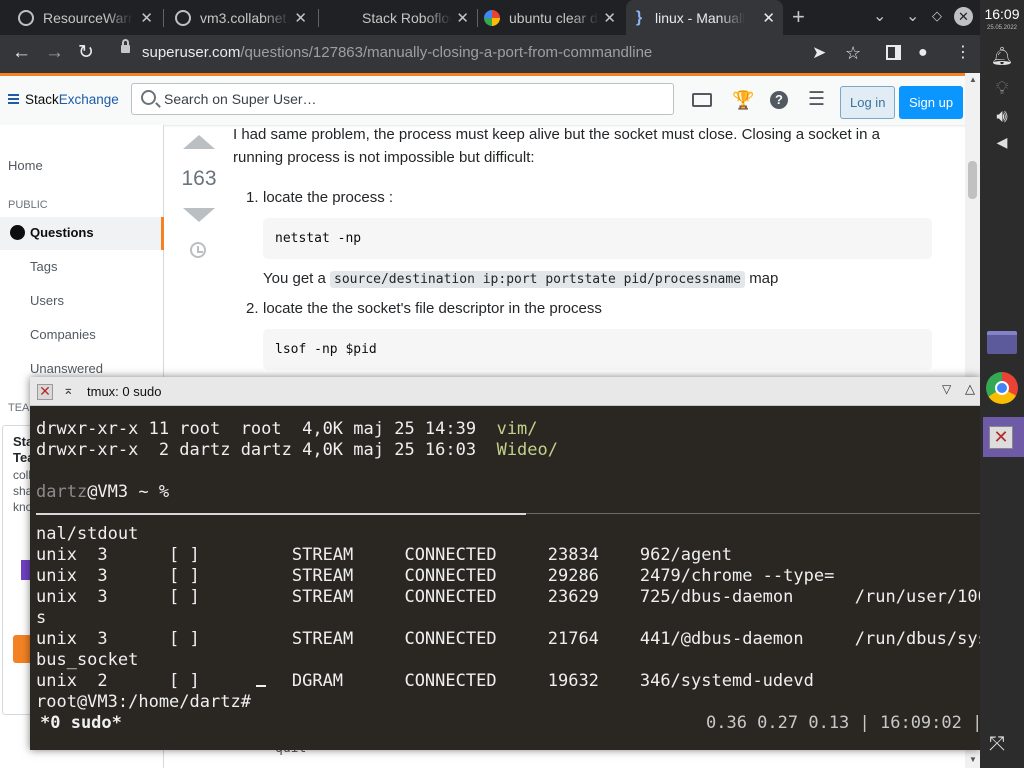 Image resolution: width=1024 pixels, height=768 pixels. Describe the element at coordinates (191, 52) in the screenshot. I see `url-host: superuser.com` at that location.